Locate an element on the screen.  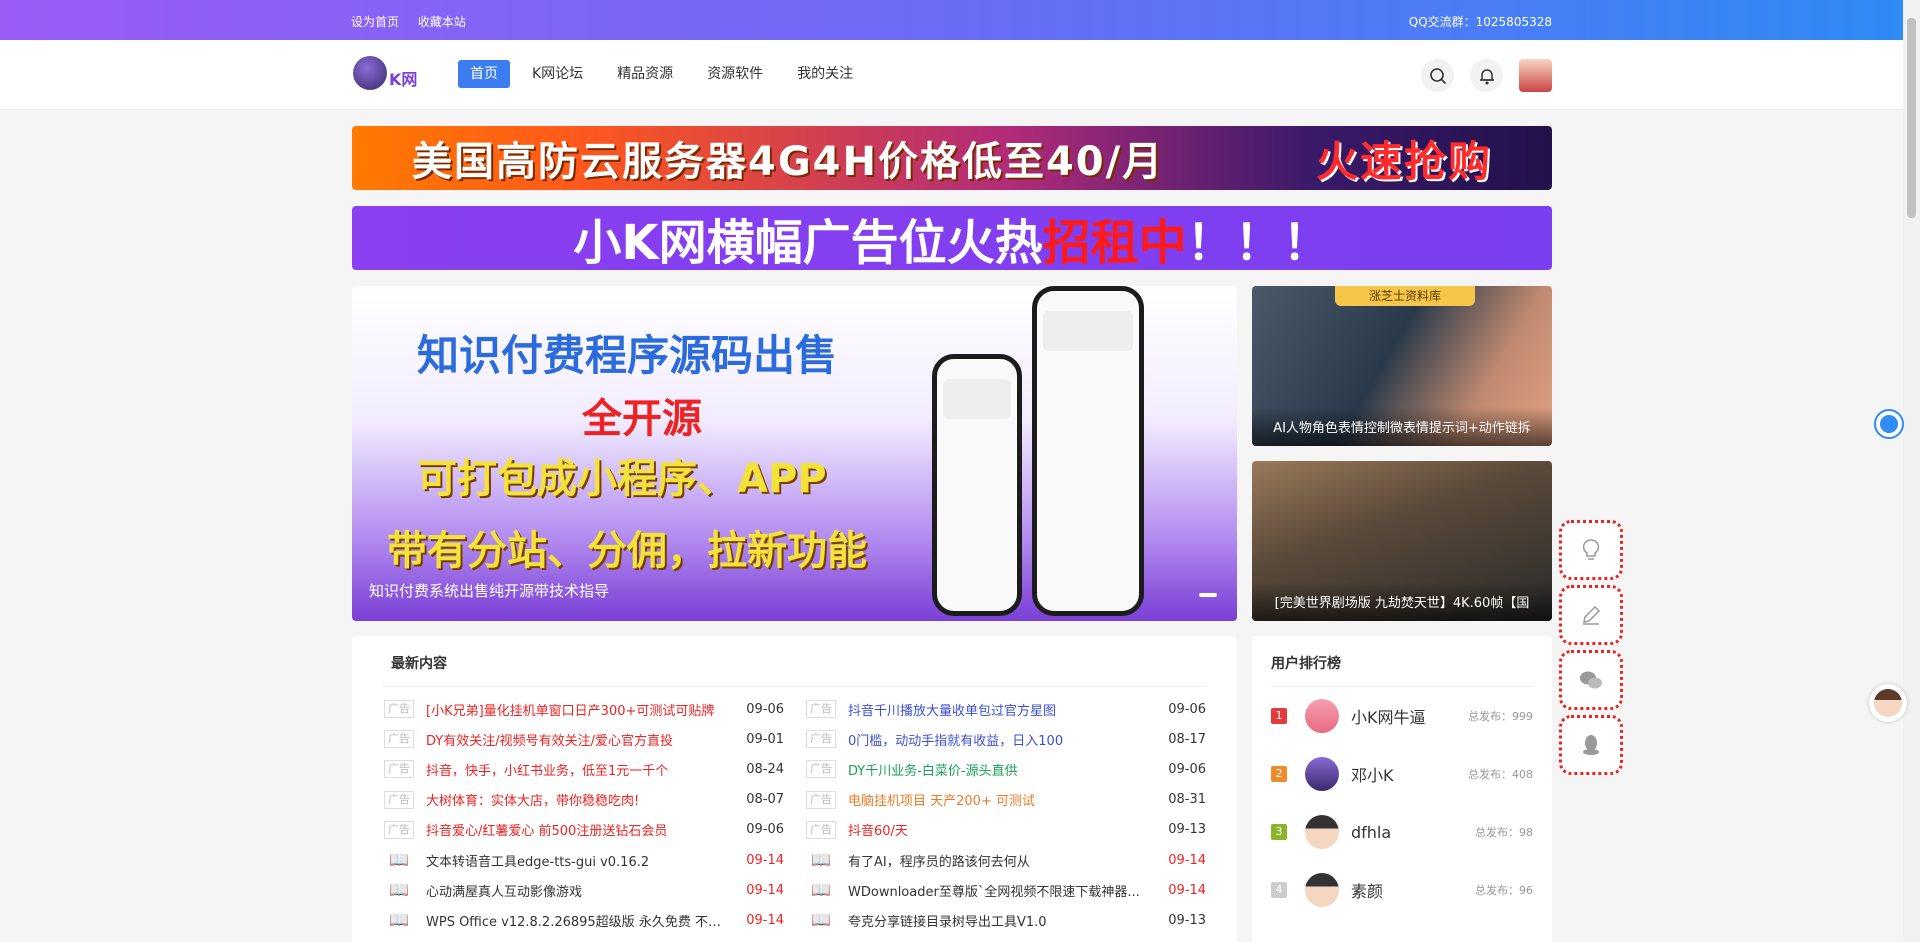
list-item: 广告 大树体育：实体大店，带你稳稳吃肉! 08-07 is located at coordinates (584, 800).